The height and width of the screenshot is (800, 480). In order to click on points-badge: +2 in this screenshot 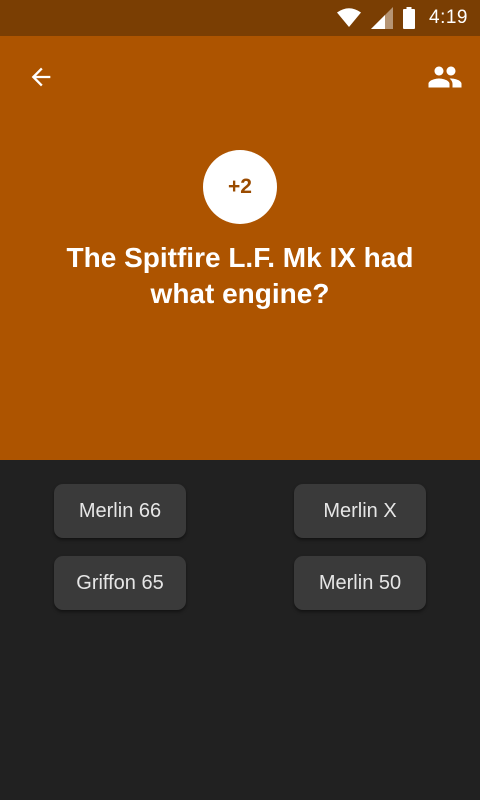, I will do `click(240, 187)`.